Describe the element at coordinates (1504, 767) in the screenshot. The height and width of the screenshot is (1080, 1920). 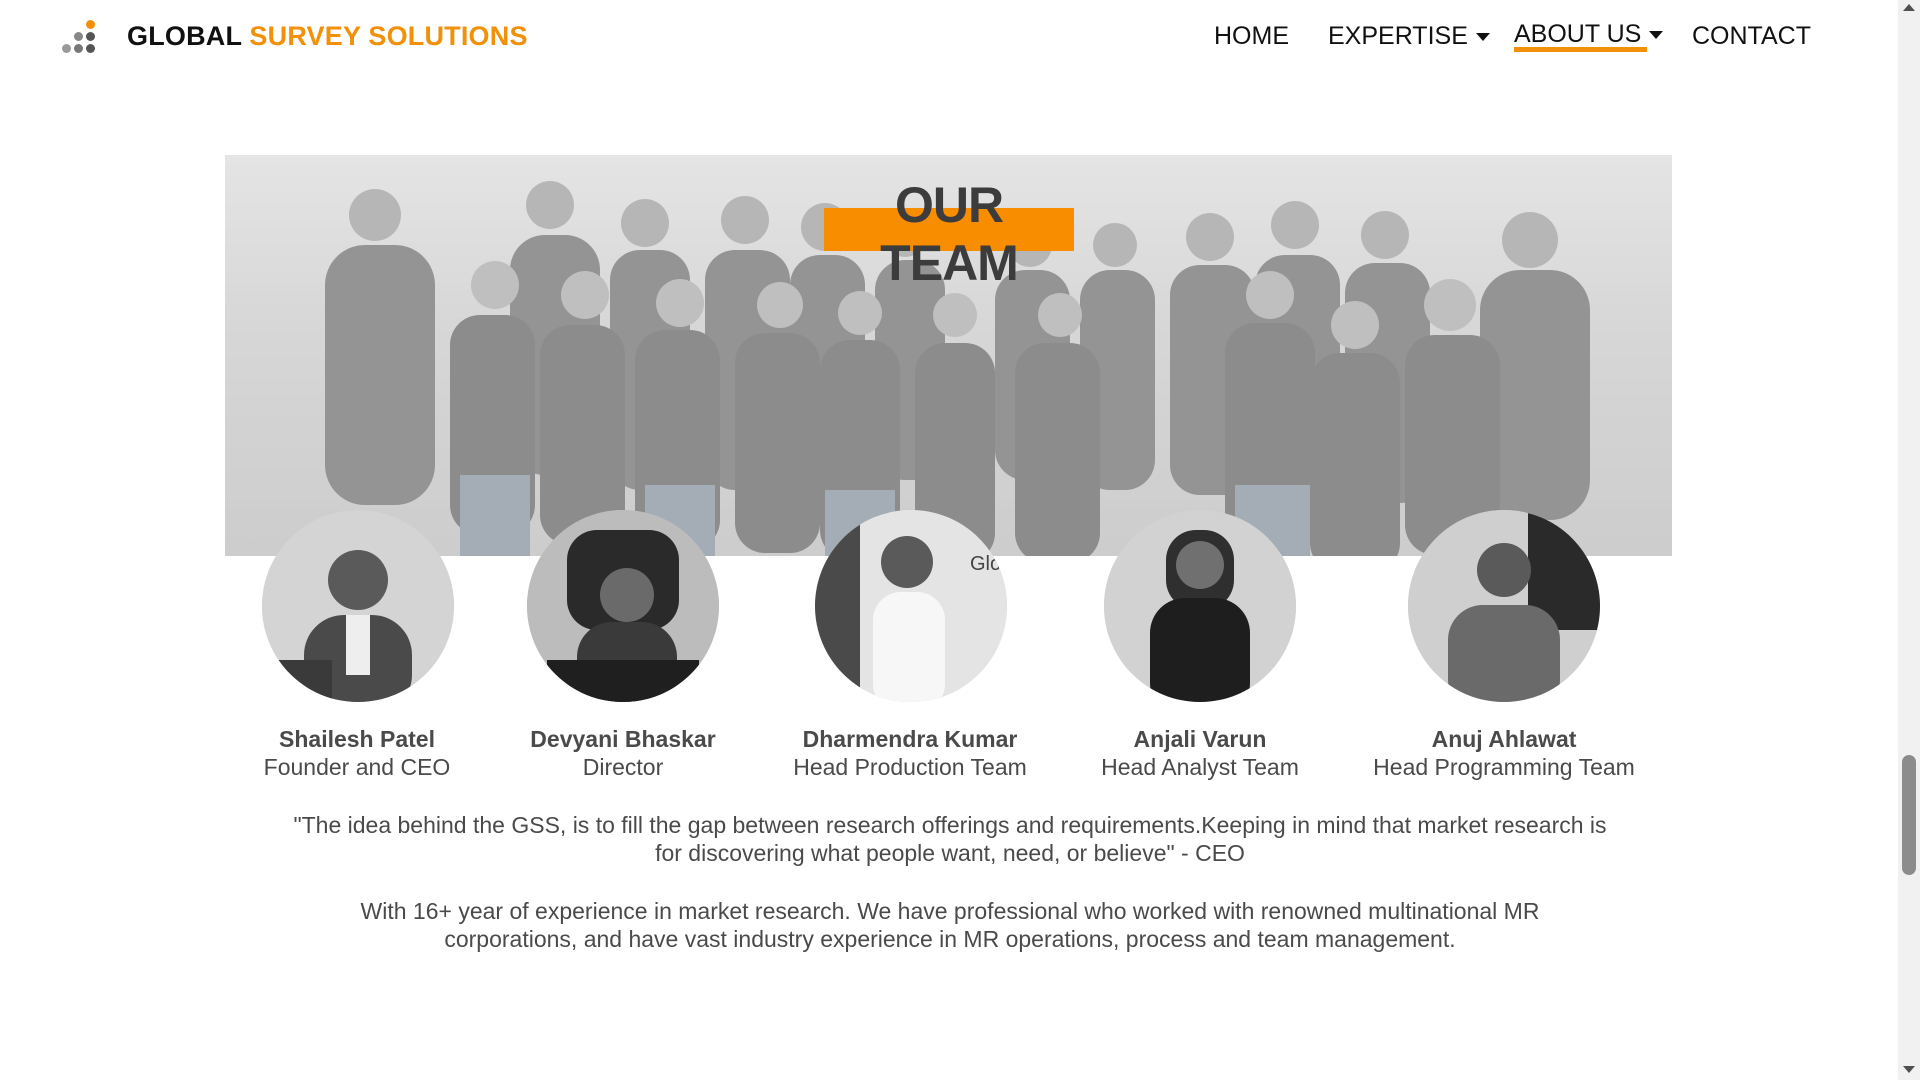
I see `member-role: Head Programming Team` at that location.